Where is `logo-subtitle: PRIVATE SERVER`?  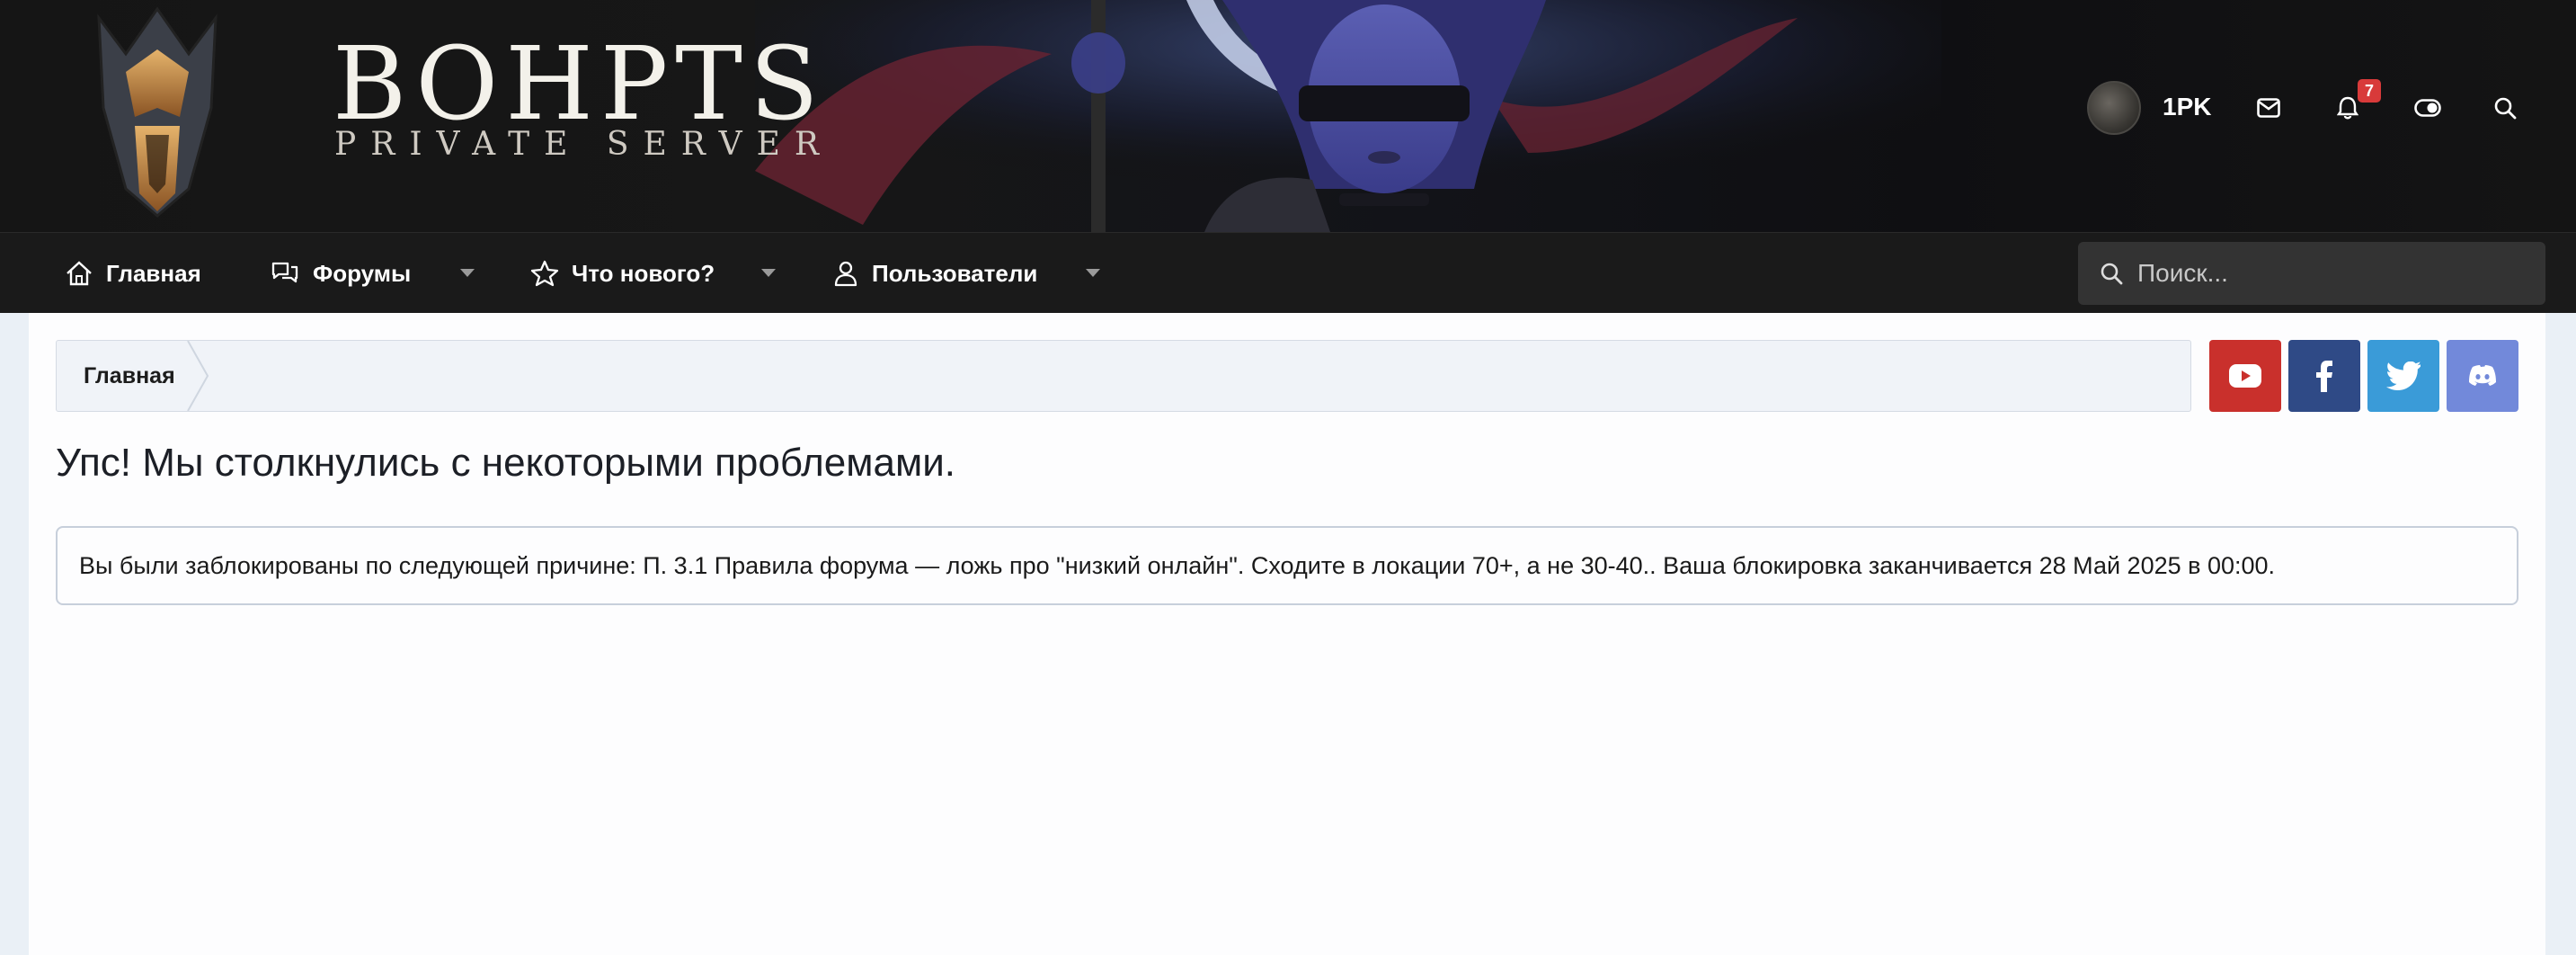 logo-subtitle: PRIVATE SERVER is located at coordinates (584, 144).